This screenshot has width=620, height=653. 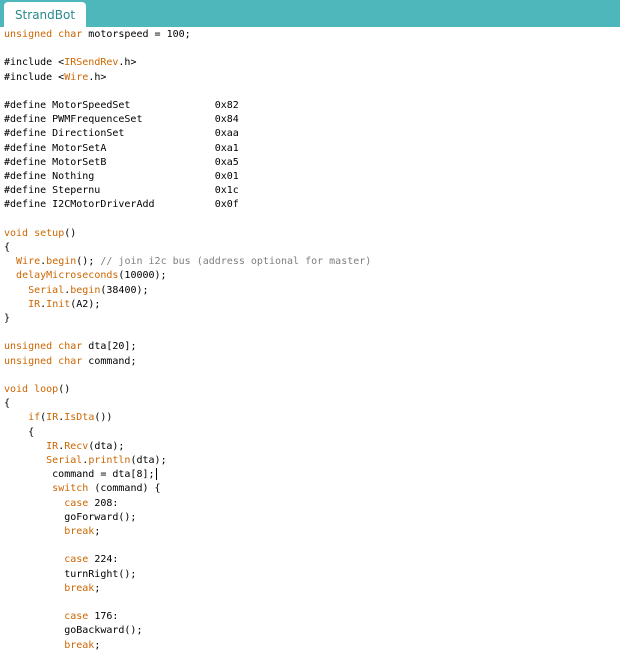 What do you see at coordinates (61, 560) in the screenshot?
I see `code-line: case 224:` at bounding box center [61, 560].